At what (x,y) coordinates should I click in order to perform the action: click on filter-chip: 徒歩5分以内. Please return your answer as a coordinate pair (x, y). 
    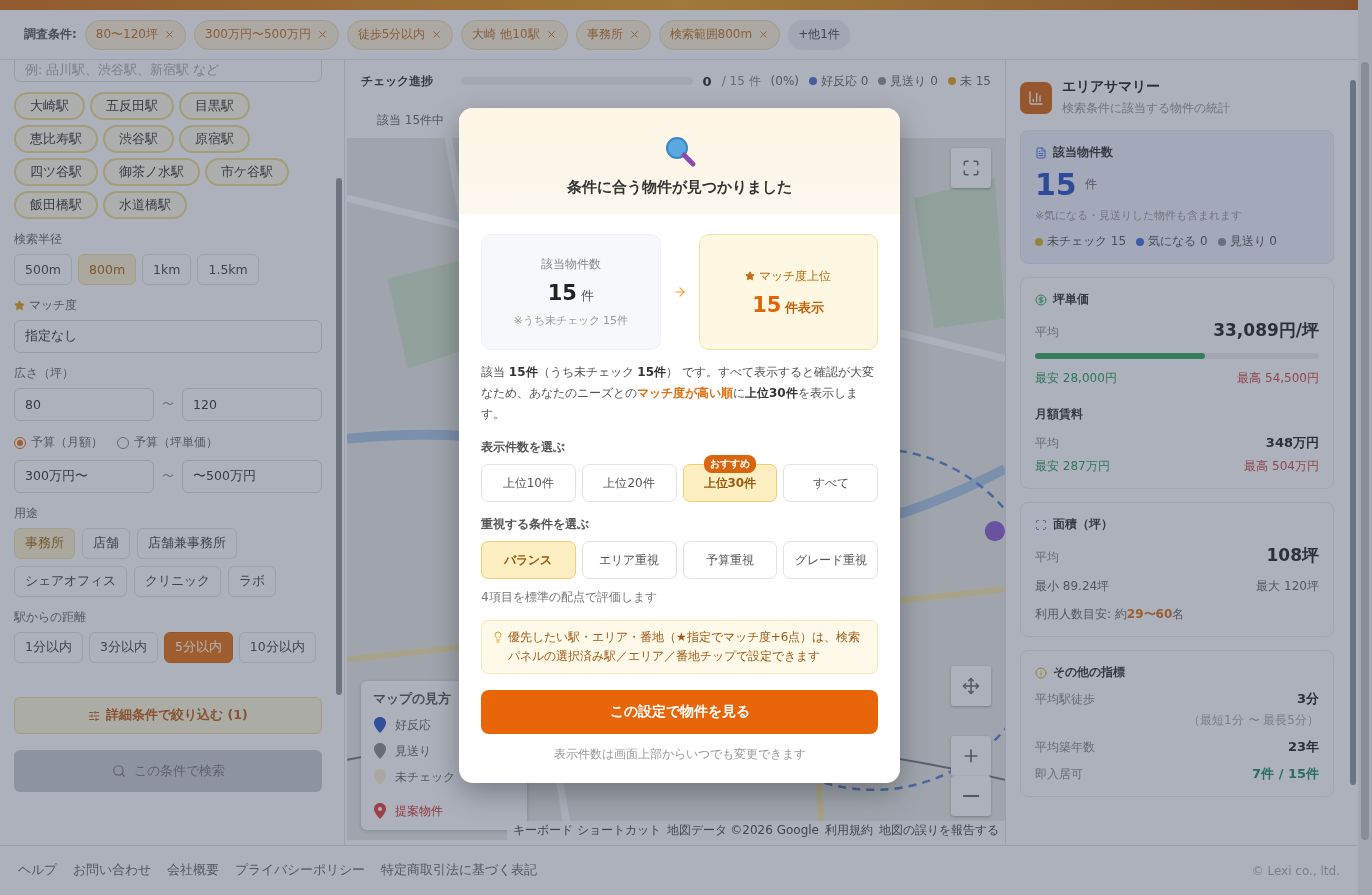
    Looking at the image, I should click on (400, 34).